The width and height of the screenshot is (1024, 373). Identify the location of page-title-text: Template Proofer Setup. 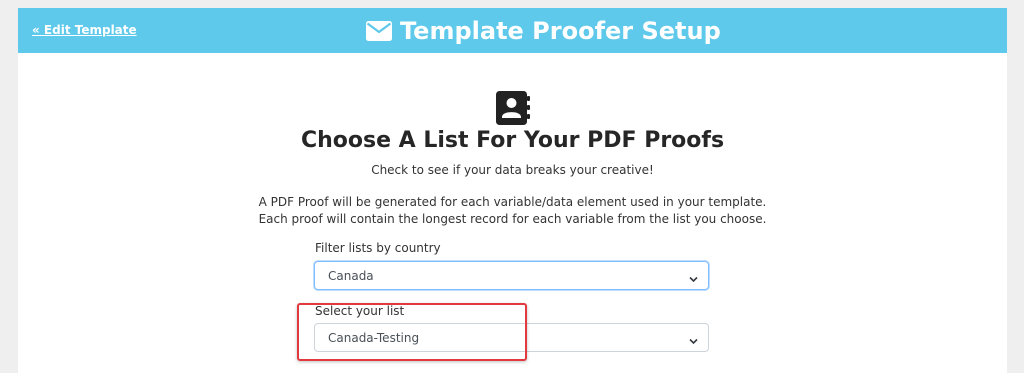
(560, 31).